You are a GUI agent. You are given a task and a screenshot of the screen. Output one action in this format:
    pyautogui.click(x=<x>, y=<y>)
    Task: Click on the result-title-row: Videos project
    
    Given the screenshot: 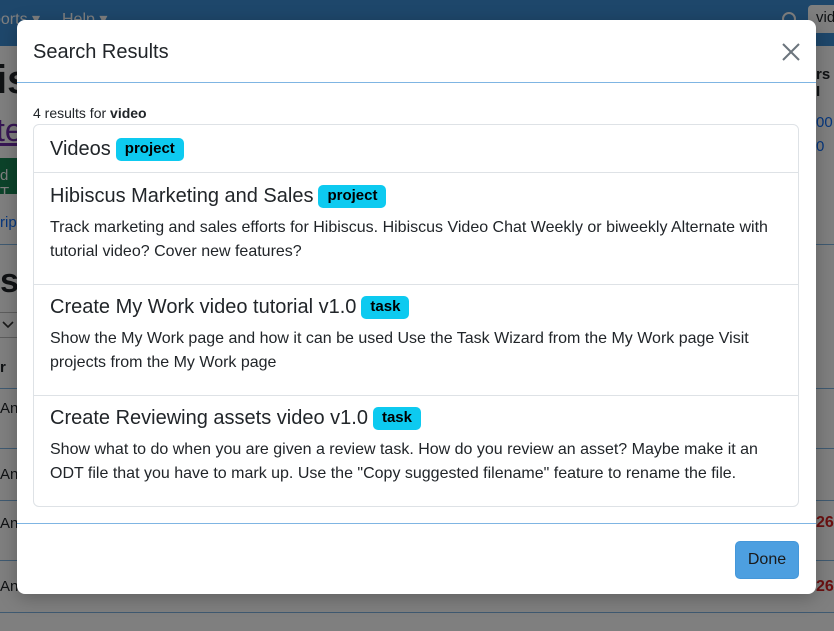 What is the action you would take?
    pyautogui.click(x=417, y=149)
    